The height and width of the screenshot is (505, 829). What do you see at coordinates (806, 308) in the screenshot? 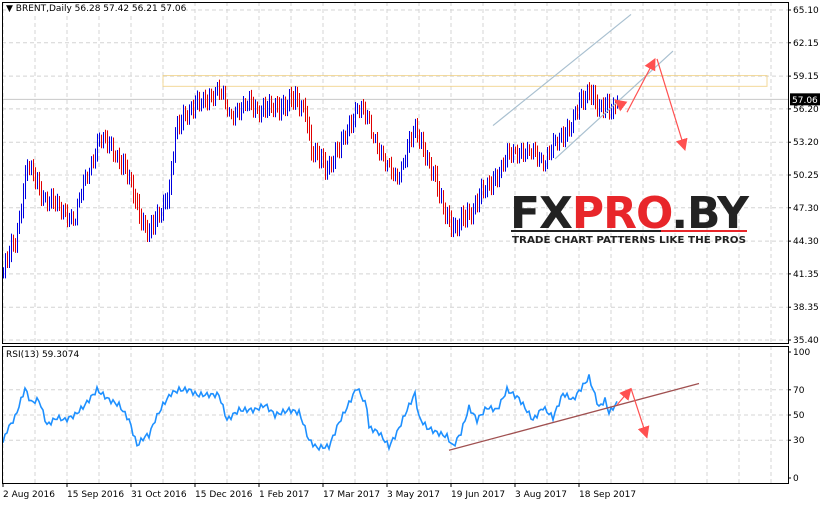
I see `price-axis-label: 38.35` at bounding box center [806, 308].